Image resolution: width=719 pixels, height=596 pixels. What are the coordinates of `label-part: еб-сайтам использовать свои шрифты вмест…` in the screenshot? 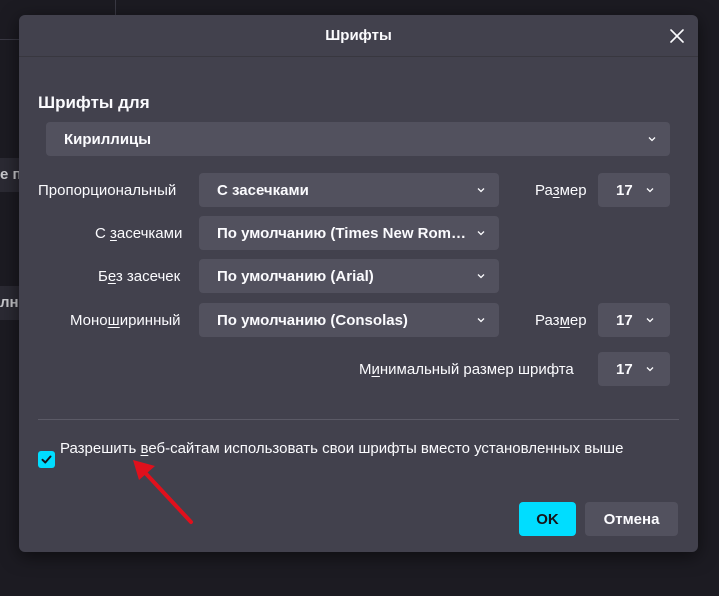 It's located at (386, 448).